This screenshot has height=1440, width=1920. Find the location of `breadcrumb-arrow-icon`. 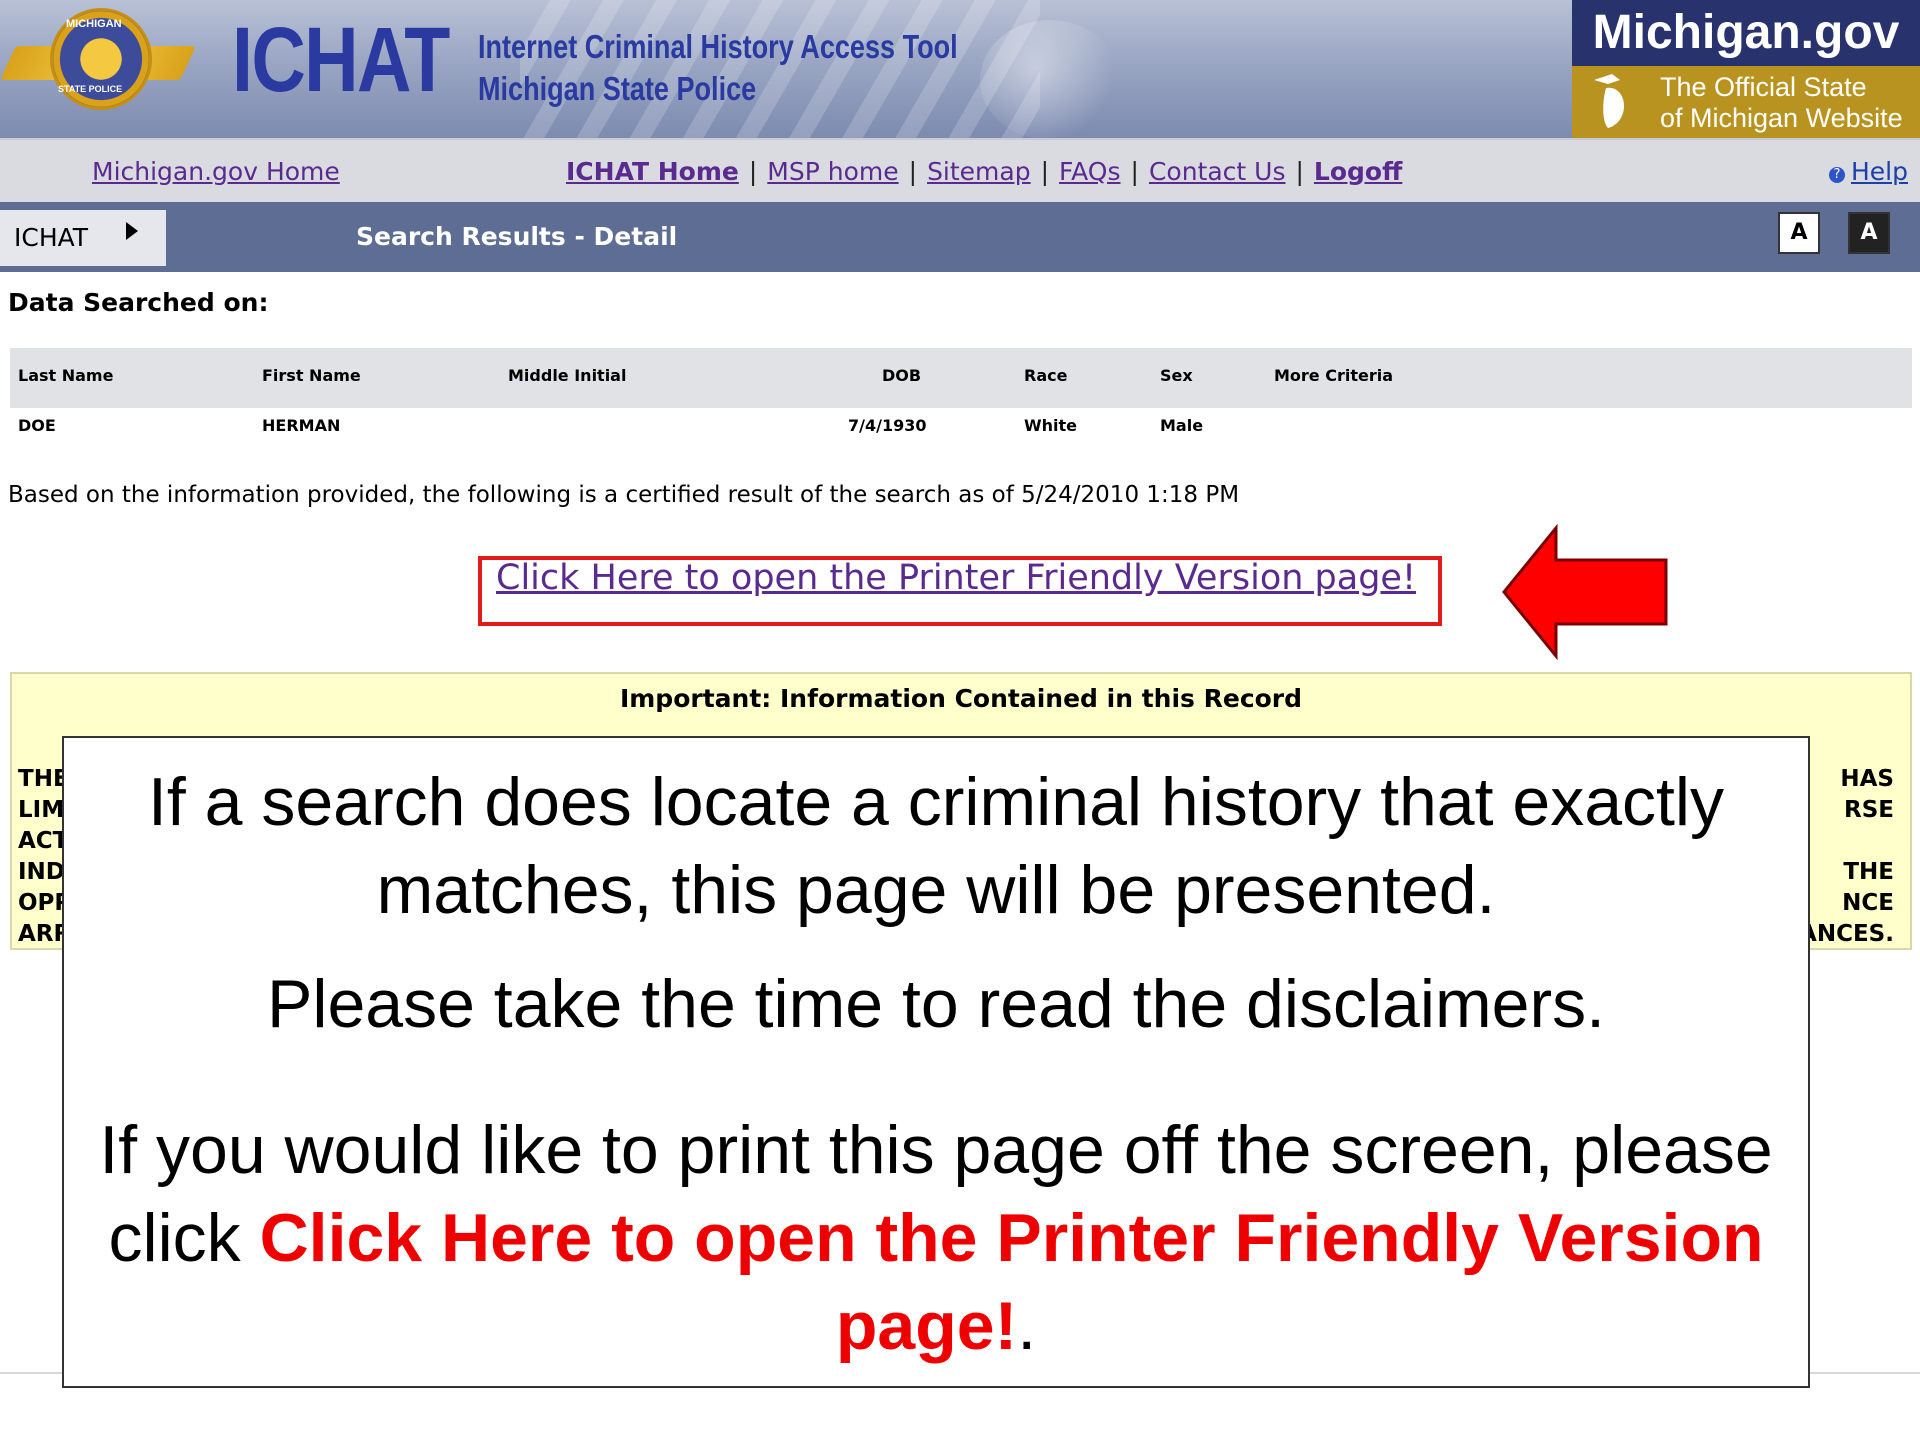

breadcrumb-arrow-icon is located at coordinates (132, 231).